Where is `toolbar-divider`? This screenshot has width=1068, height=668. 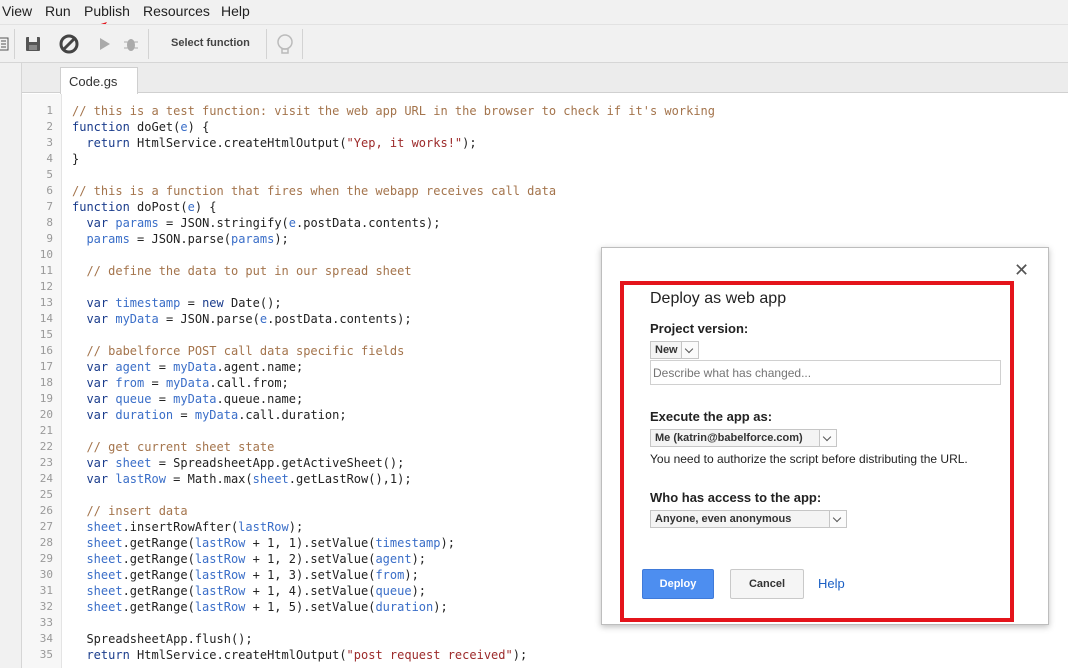 toolbar-divider is located at coordinates (148, 44).